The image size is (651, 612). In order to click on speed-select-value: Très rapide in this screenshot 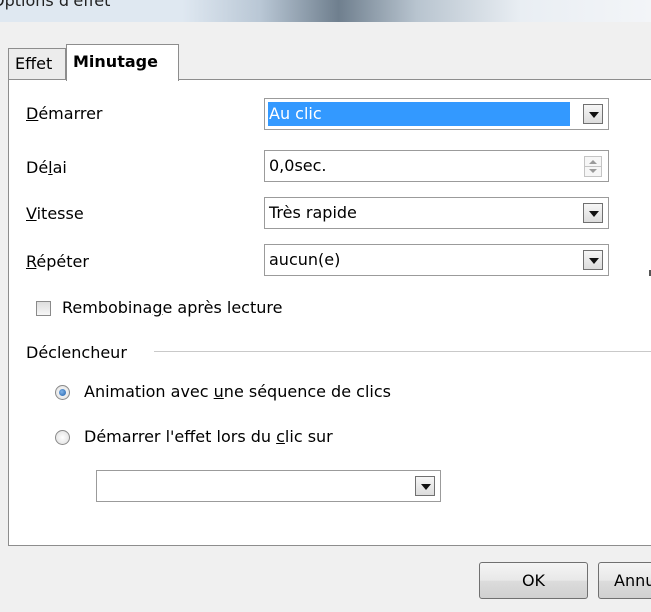, I will do `click(313, 212)`.